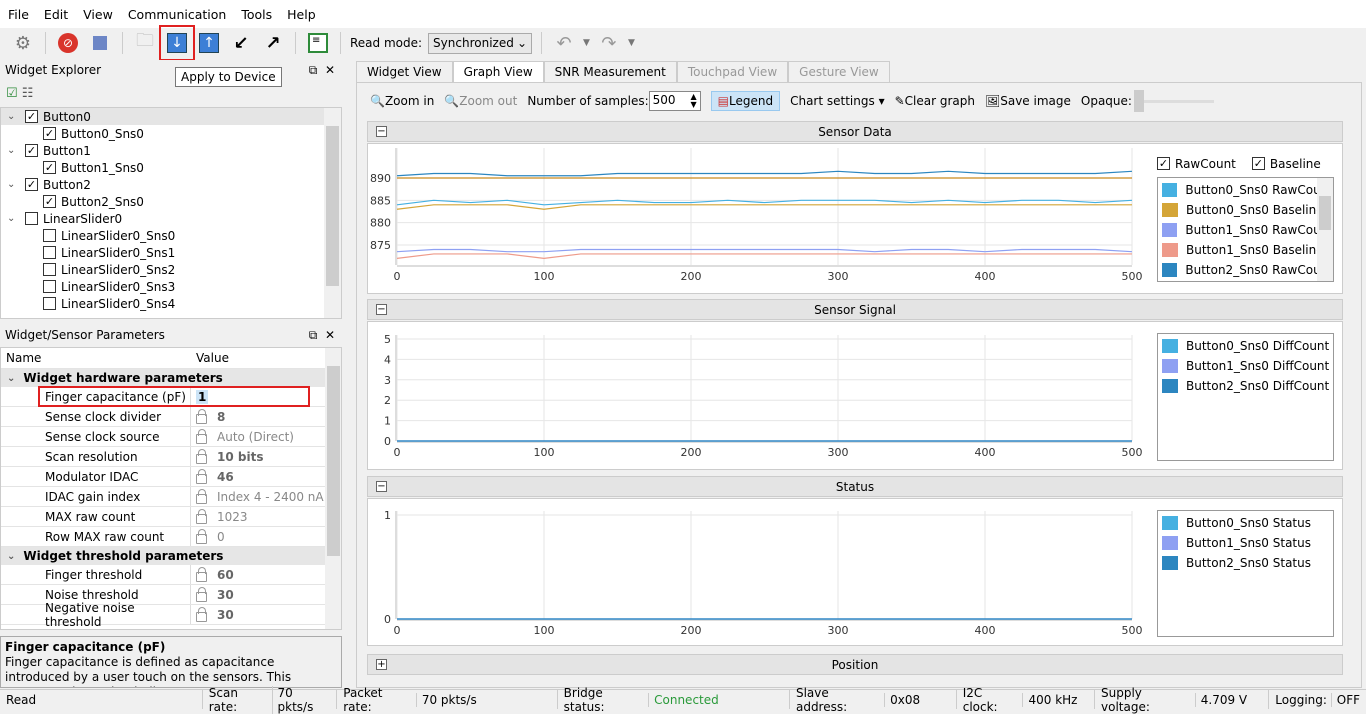 Image resolution: width=1366 pixels, height=714 pixels. Describe the element at coordinates (171, 417) in the screenshot. I see `param-row: Sense clock divider 8` at that location.